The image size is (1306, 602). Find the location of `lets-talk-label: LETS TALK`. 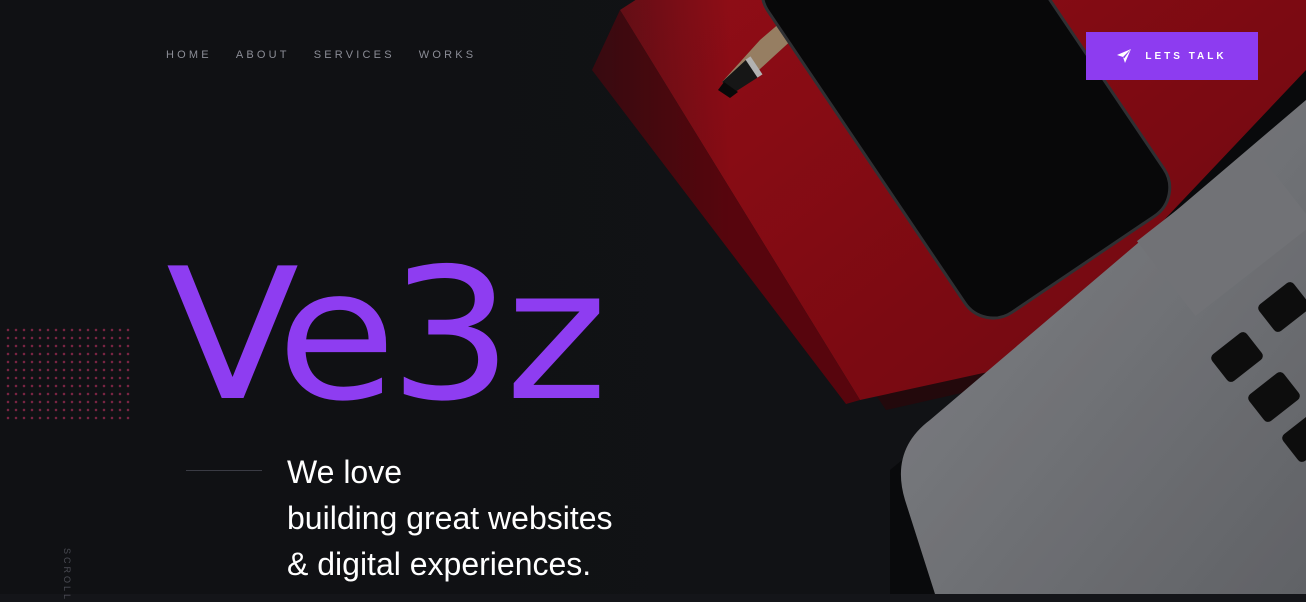

lets-talk-label: LETS TALK is located at coordinates (1186, 56).